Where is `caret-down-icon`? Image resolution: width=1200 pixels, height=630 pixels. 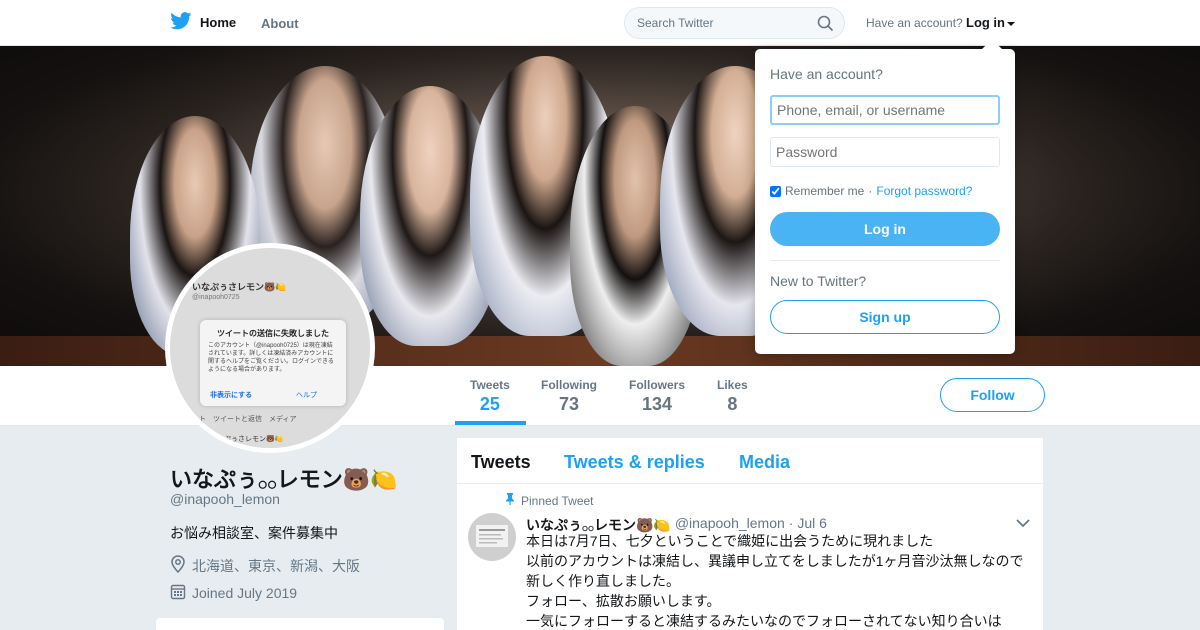 caret-down-icon is located at coordinates (1011, 22).